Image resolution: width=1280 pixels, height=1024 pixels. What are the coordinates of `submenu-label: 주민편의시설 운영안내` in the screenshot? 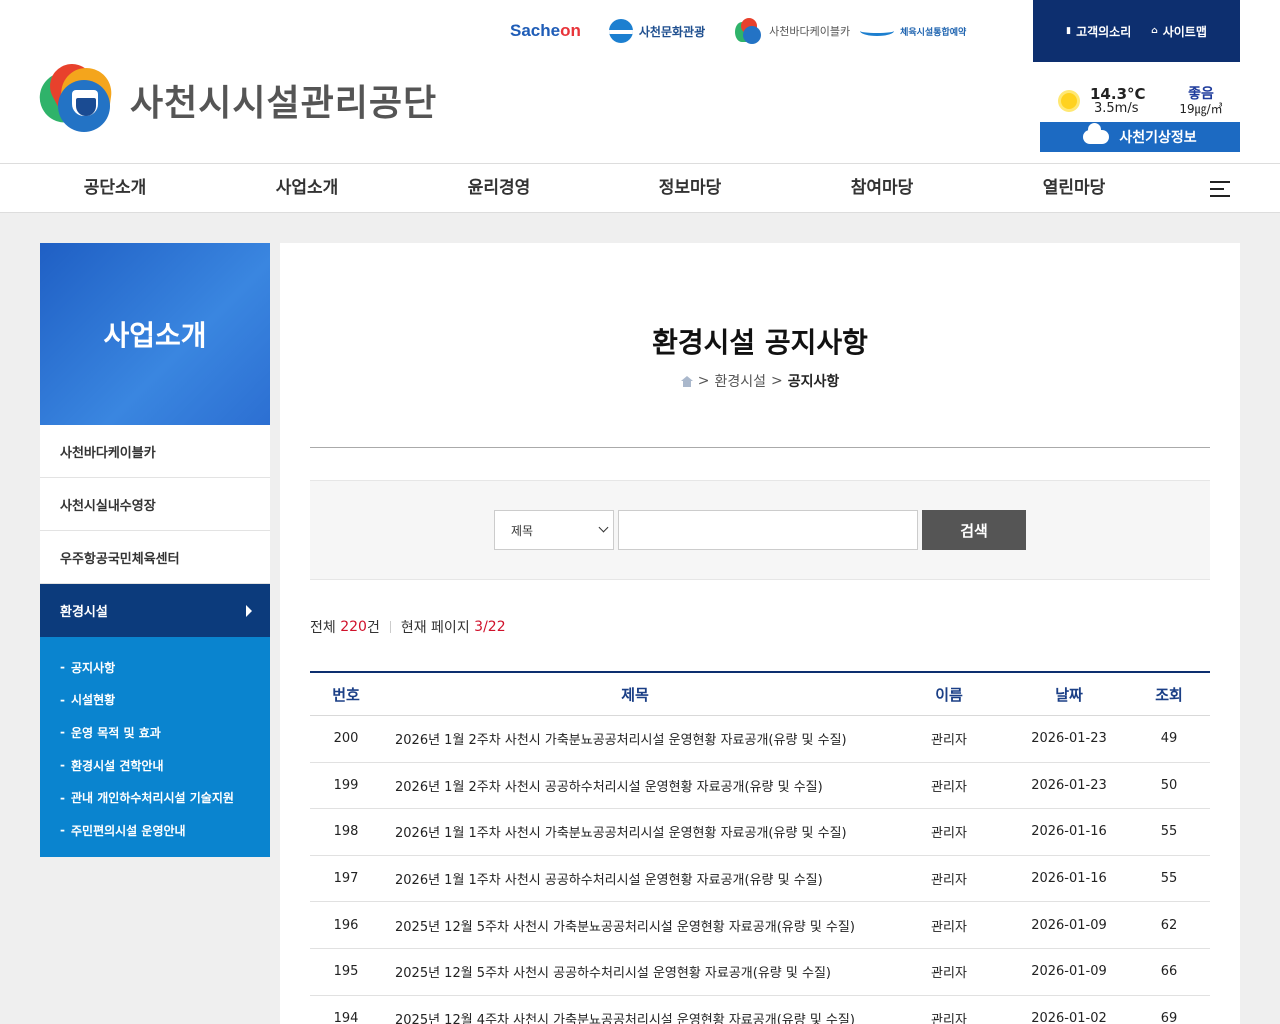 It's located at (128, 830).